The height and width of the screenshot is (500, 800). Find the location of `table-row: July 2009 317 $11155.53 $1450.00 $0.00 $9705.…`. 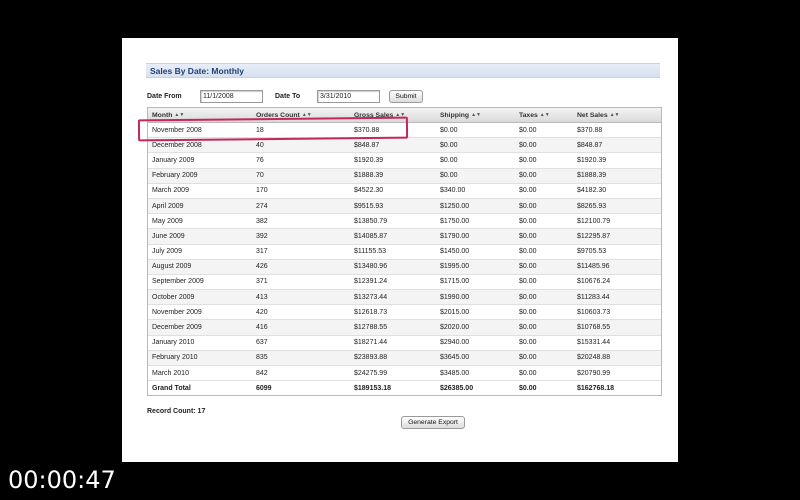

table-row: July 2009 317 $11155.53 $1450.00 $0.00 $9705.… is located at coordinates (404, 252).